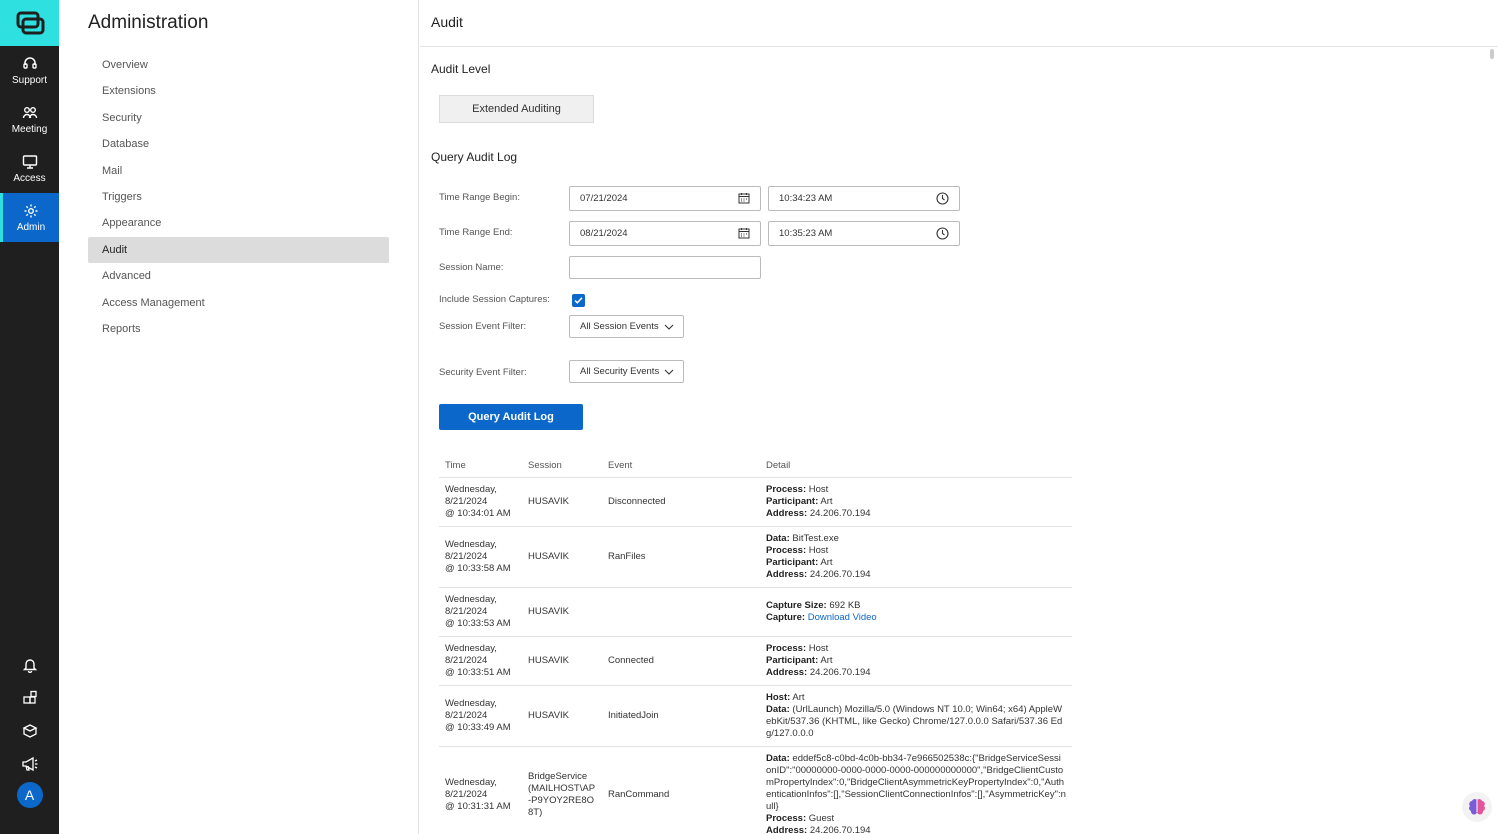 This screenshot has width=1498, height=834. I want to click on whats-new-button, so click(29, 730).